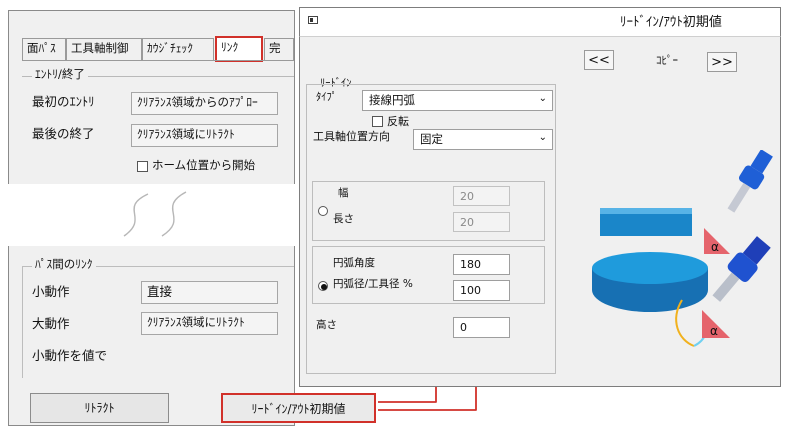 The width and height of the screenshot is (795, 434). Describe the element at coordinates (457, 100) in the screenshot. I see `type-select: 接線円弧 ⌄` at that location.